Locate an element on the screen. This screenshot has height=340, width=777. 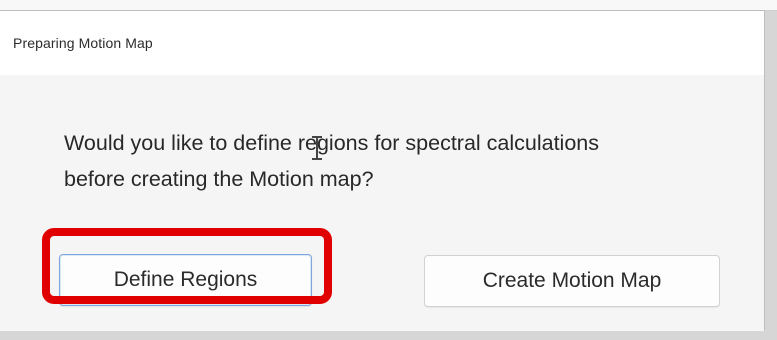
dialog-title: Preparing Motion Map is located at coordinates (83, 43).